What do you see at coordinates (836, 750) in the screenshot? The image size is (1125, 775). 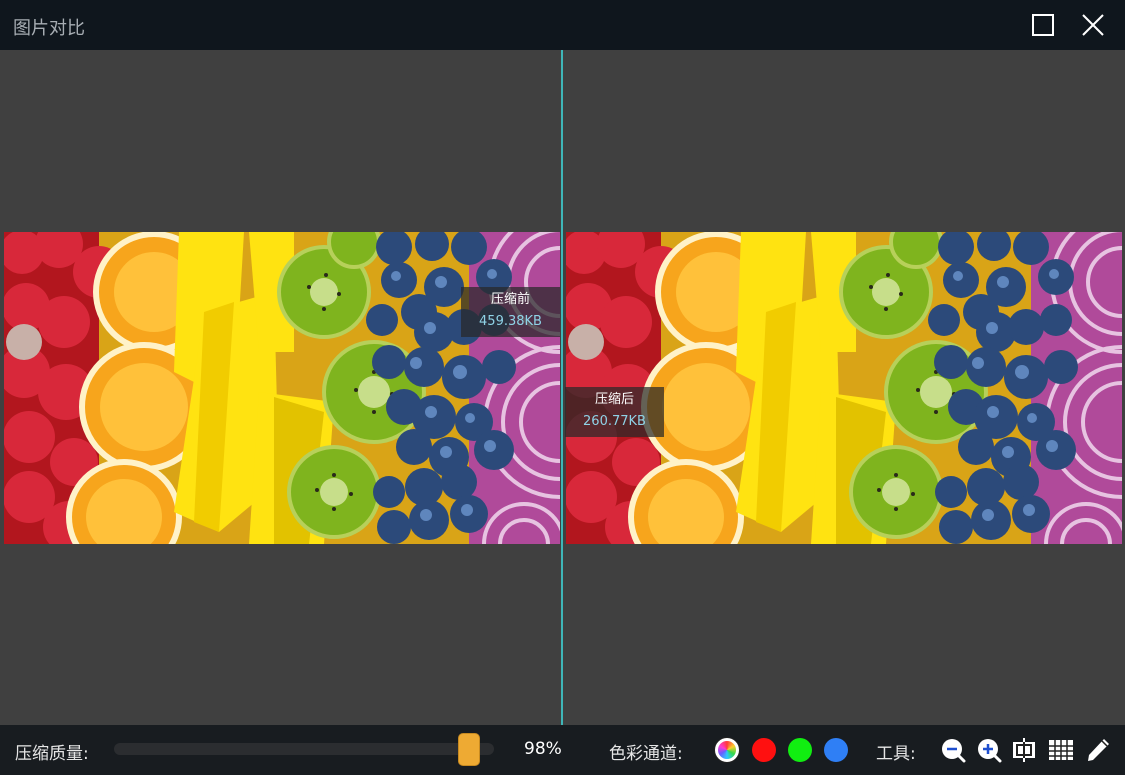 I see `channel-blue-button` at bounding box center [836, 750].